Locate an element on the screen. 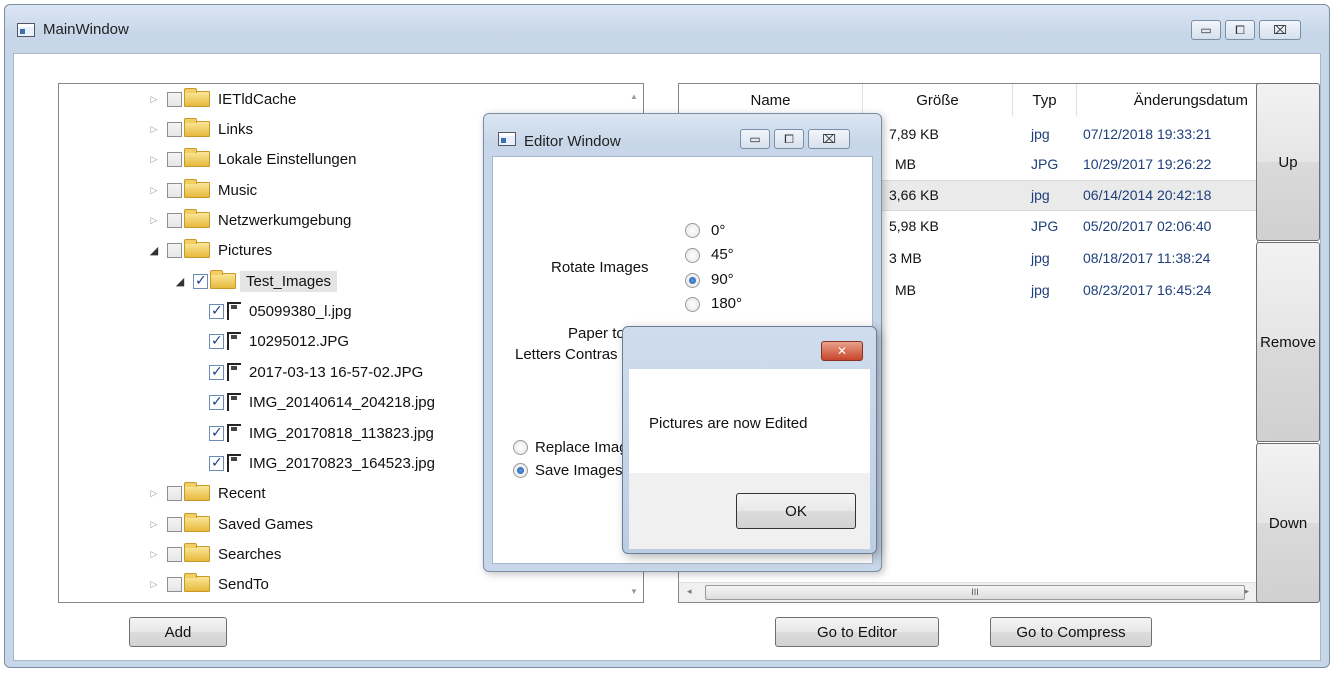  tree-item-sendto: ▷ SendTo is located at coordinates (208, 584).